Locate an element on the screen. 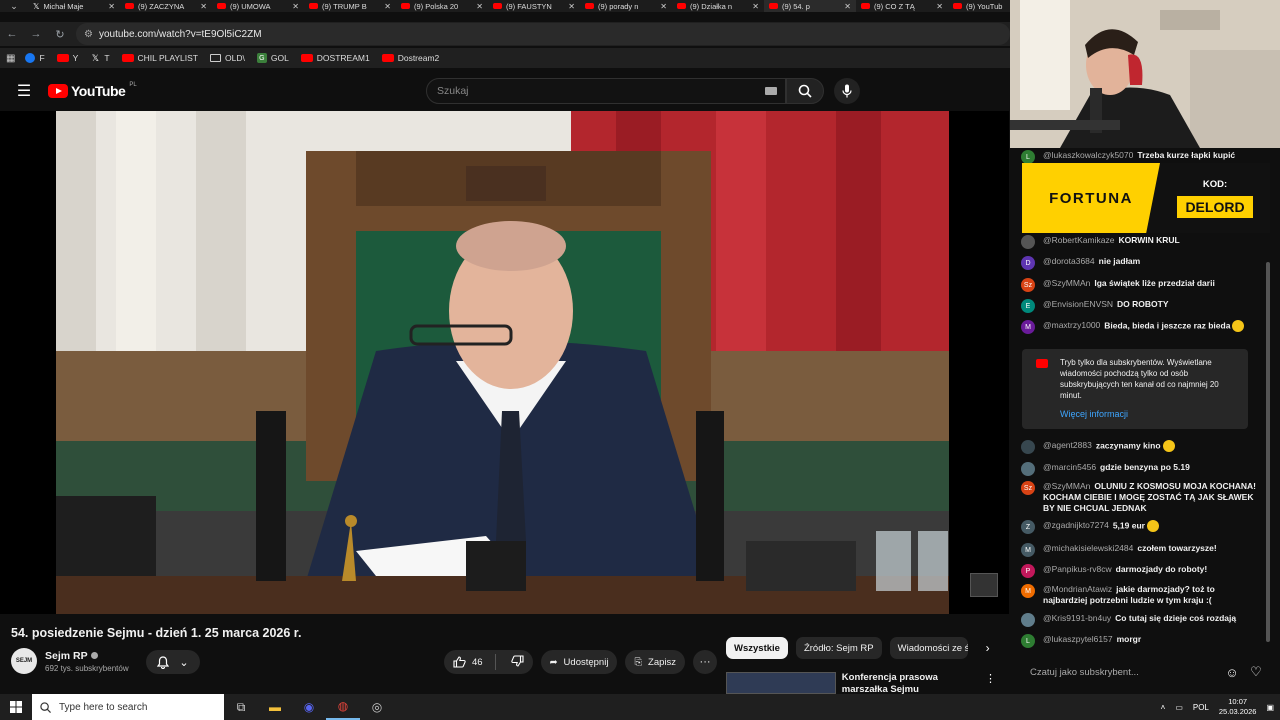 This screenshot has height=720, width=1280. chat-message: M @michakisielewski2484 czołem towarzysze! is located at coordinates (1139, 550).